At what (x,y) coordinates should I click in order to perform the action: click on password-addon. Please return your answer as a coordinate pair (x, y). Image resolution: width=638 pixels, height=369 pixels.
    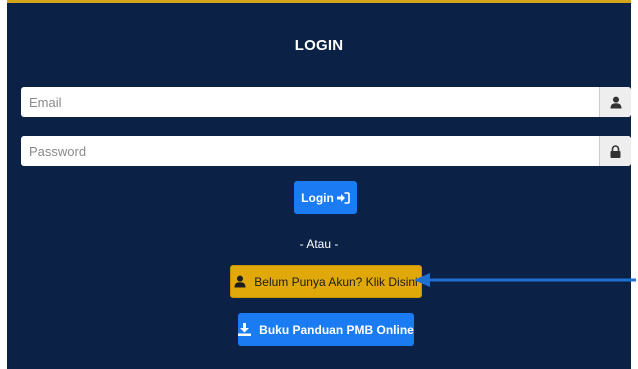
    Looking at the image, I should click on (615, 151).